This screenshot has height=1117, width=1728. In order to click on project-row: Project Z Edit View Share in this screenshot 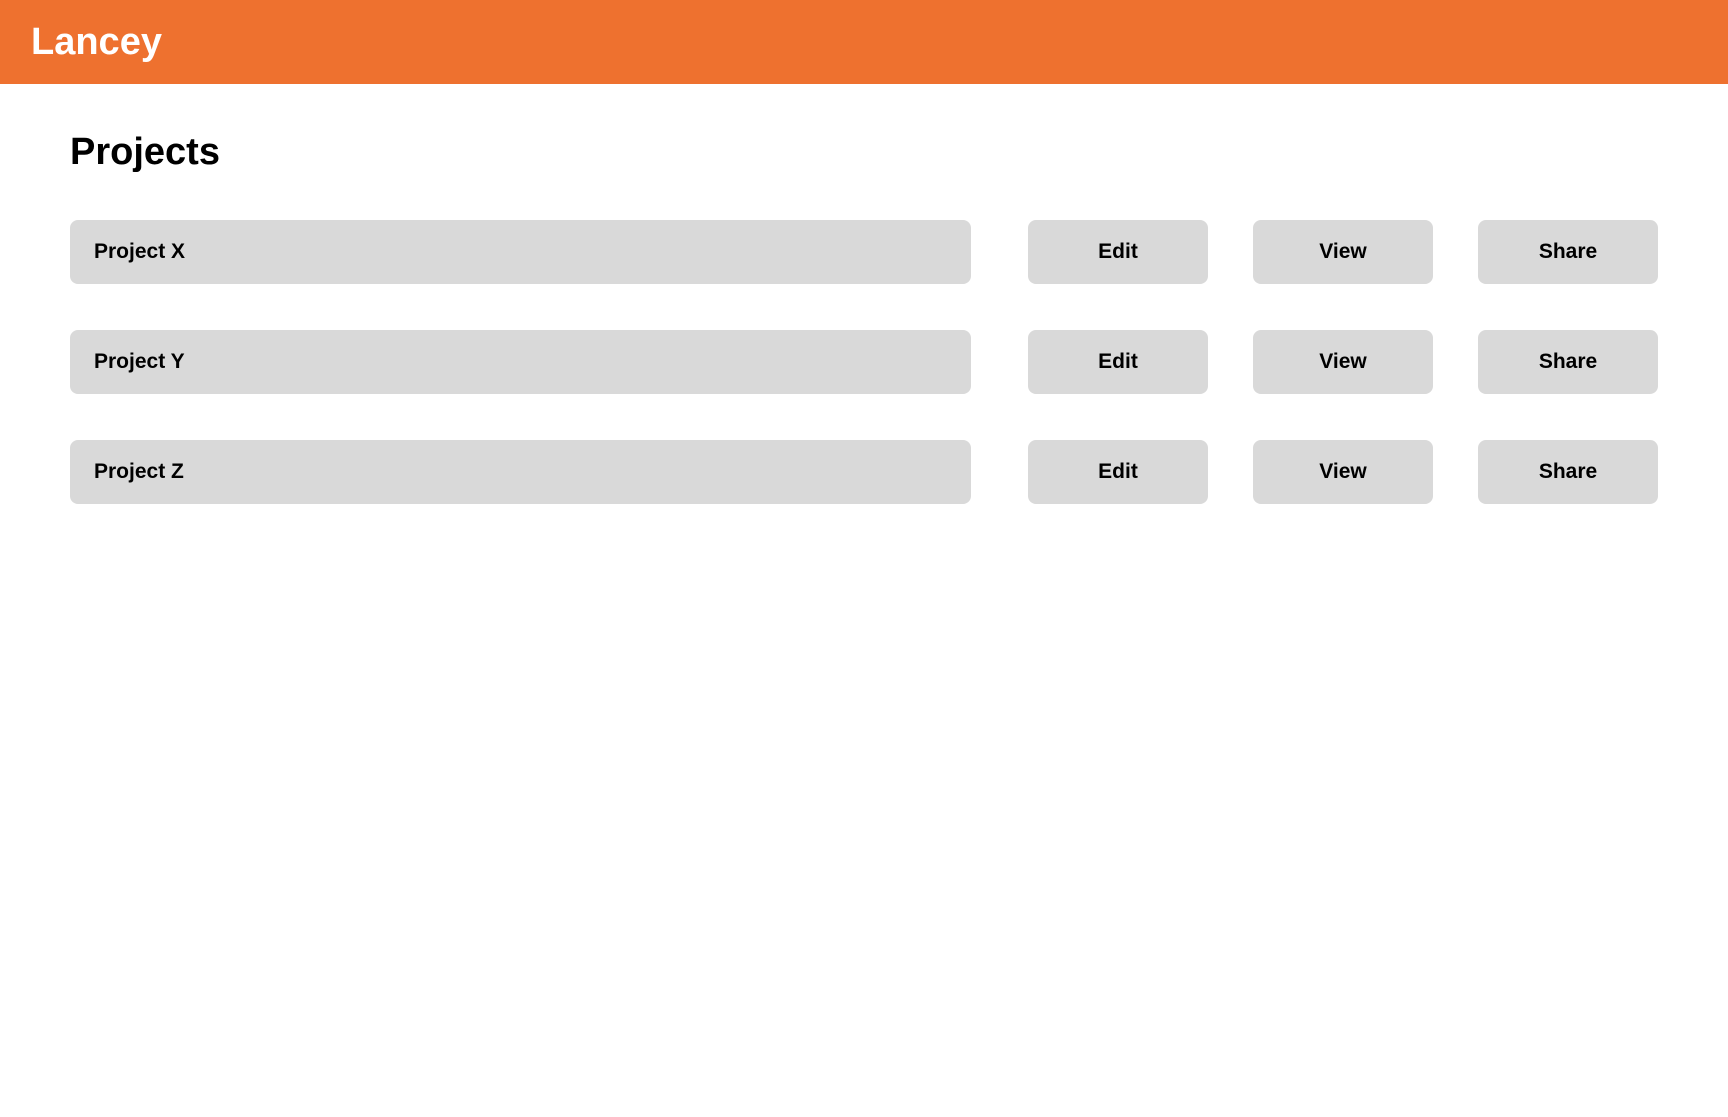, I will do `click(864, 472)`.